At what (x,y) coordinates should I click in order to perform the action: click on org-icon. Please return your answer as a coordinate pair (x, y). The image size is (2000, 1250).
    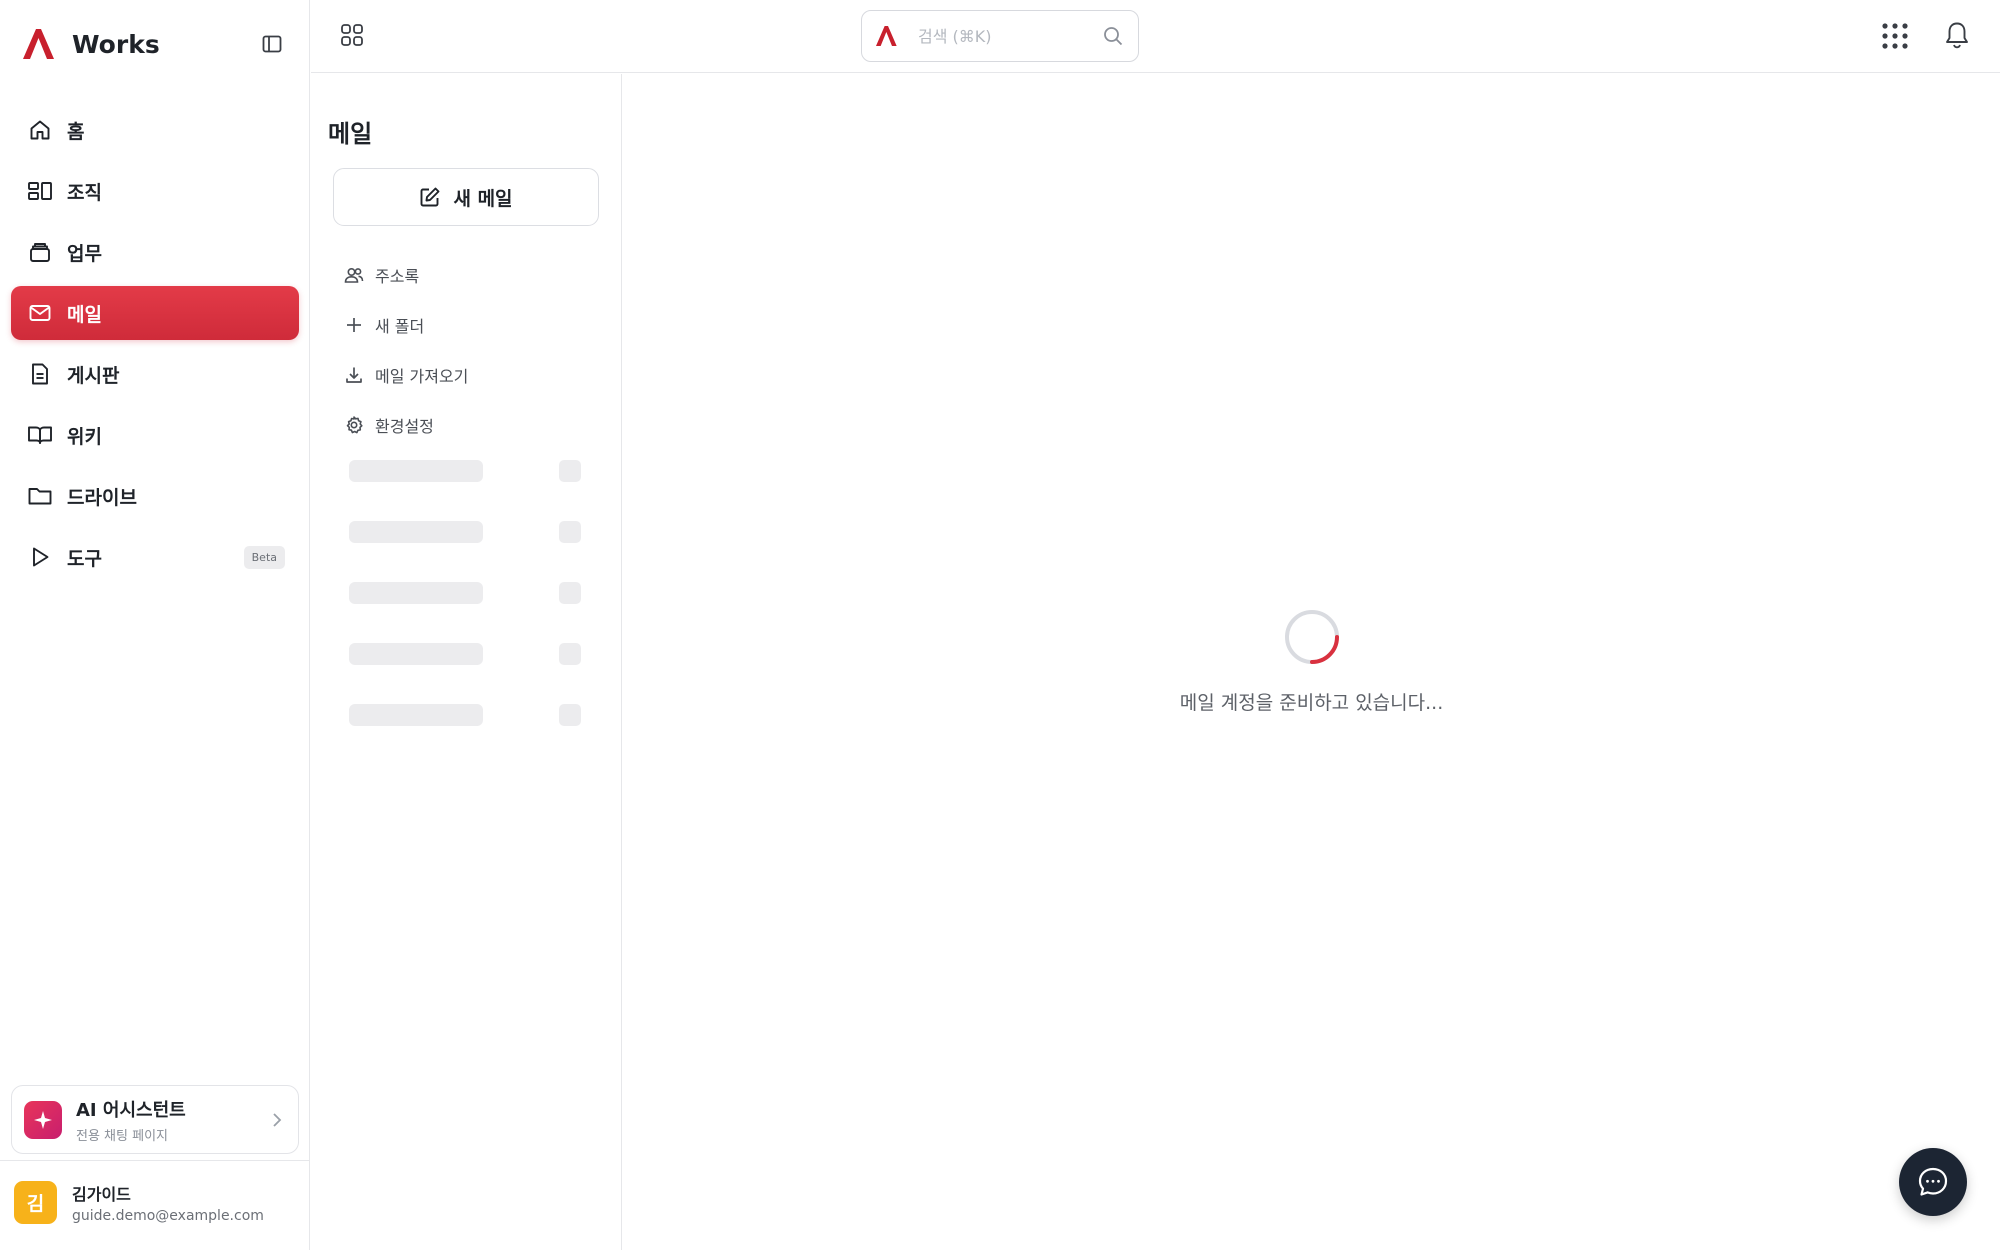
    Looking at the image, I should click on (40, 191).